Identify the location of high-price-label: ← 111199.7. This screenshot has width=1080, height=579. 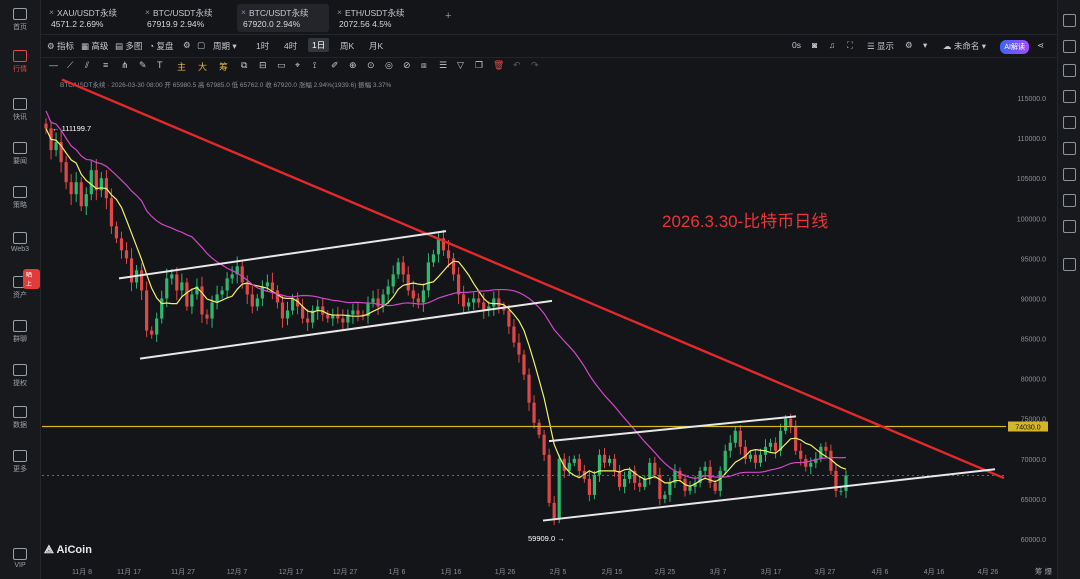
(71, 128).